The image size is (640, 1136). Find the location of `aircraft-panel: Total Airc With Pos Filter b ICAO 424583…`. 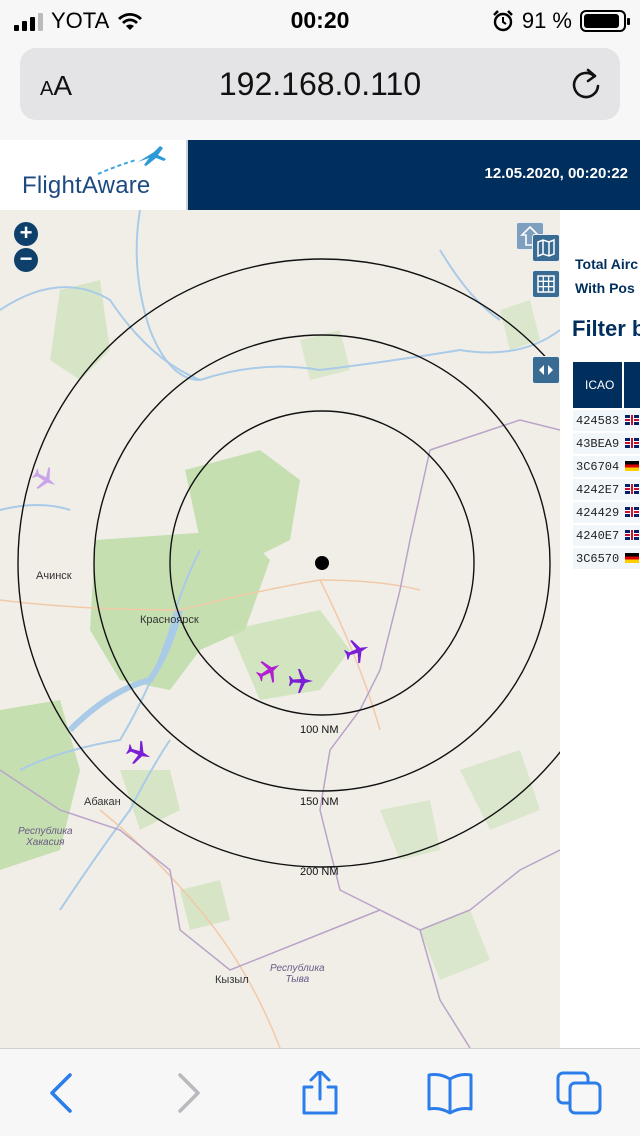

aircraft-panel: Total Airc With Pos Filter b ICAO 424583… is located at coordinates (600, 629).